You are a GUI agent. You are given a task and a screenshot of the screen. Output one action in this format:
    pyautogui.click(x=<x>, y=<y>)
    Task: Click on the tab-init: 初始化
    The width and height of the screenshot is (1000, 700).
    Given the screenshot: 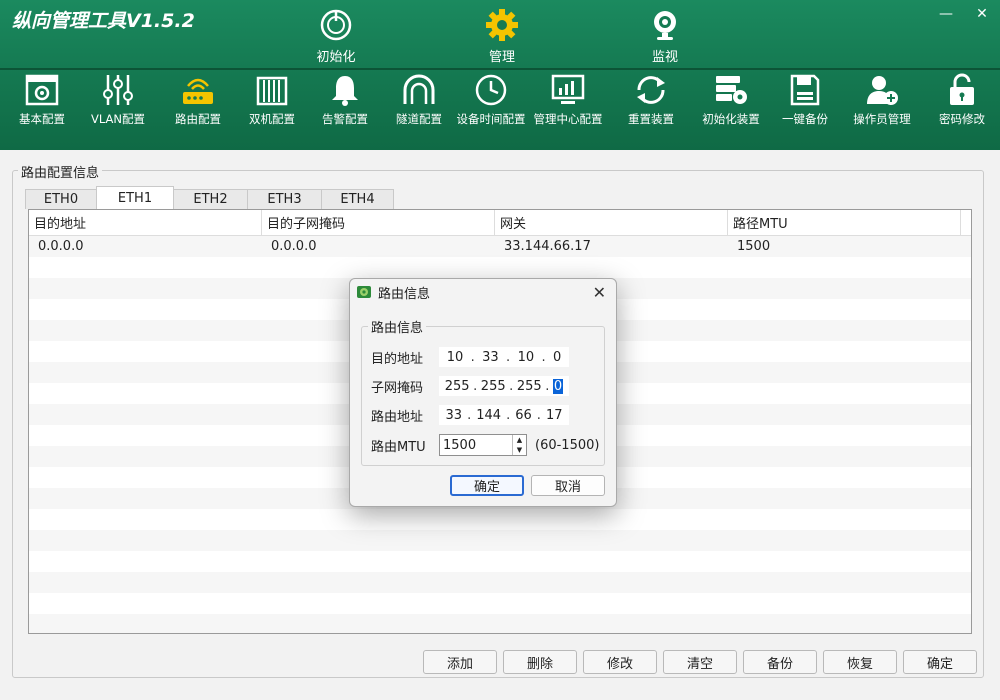 What is the action you would take?
    pyautogui.click(x=336, y=36)
    